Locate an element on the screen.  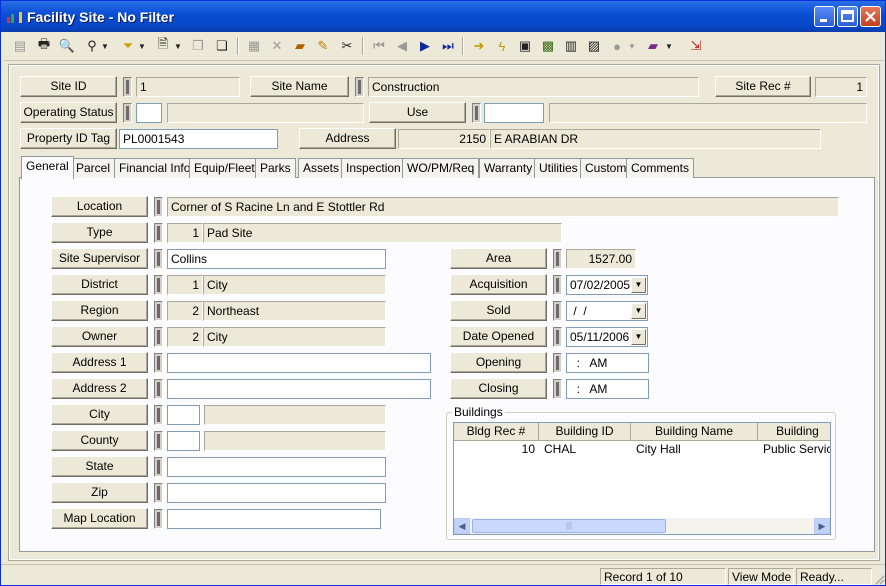
address1-button: Address 1 is located at coordinates (99, 362).